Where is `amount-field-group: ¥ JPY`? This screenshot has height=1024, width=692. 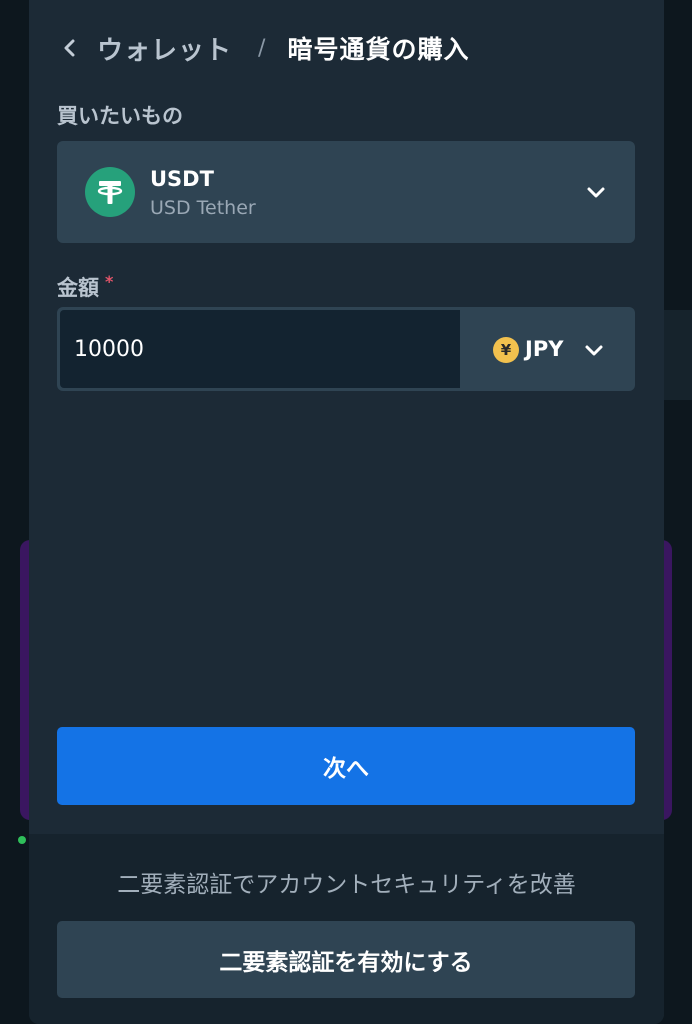 amount-field-group: ¥ JPY is located at coordinates (346, 349).